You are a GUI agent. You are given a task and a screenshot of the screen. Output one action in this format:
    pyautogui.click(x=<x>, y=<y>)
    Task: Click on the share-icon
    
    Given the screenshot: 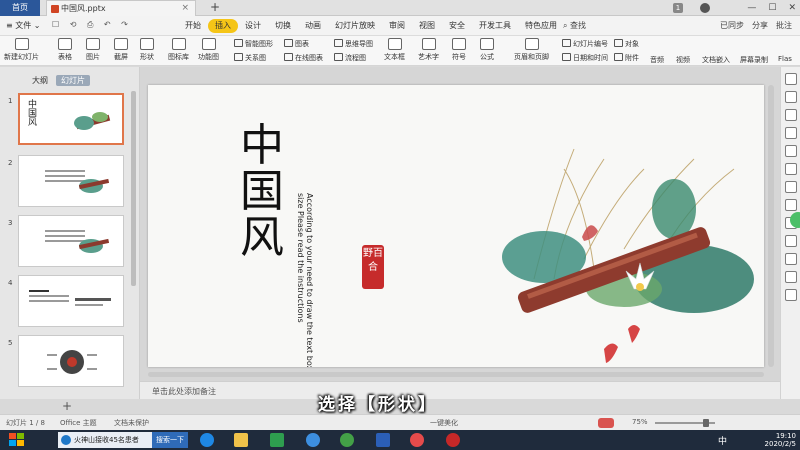 What is the action you would take?
    pyautogui.click(x=790, y=259)
    